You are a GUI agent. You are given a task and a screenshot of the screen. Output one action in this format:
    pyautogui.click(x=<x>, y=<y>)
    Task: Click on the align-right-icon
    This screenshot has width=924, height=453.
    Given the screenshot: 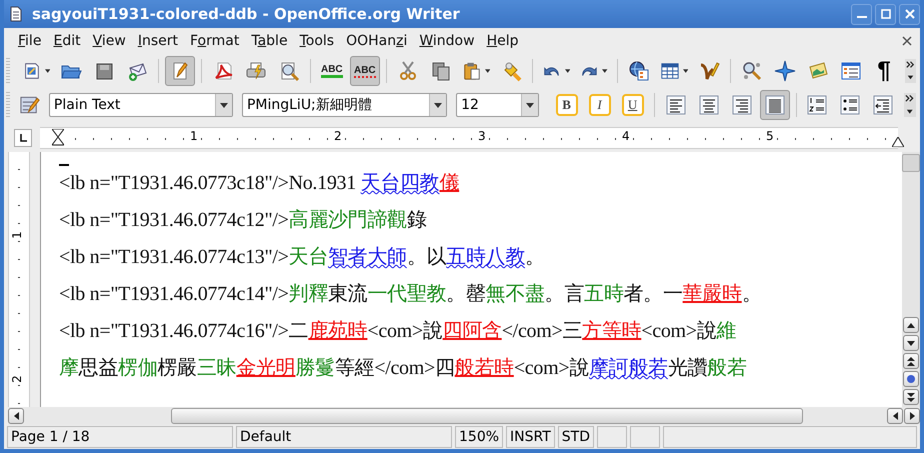 What is the action you would take?
    pyautogui.click(x=741, y=105)
    